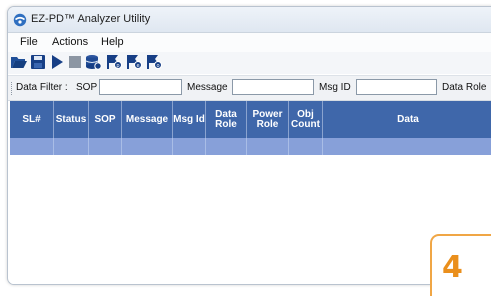 This screenshot has height=296, width=491. What do you see at coordinates (207, 87) in the screenshot?
I see `message-filter-label: Message` at bounding box center [207, 87].